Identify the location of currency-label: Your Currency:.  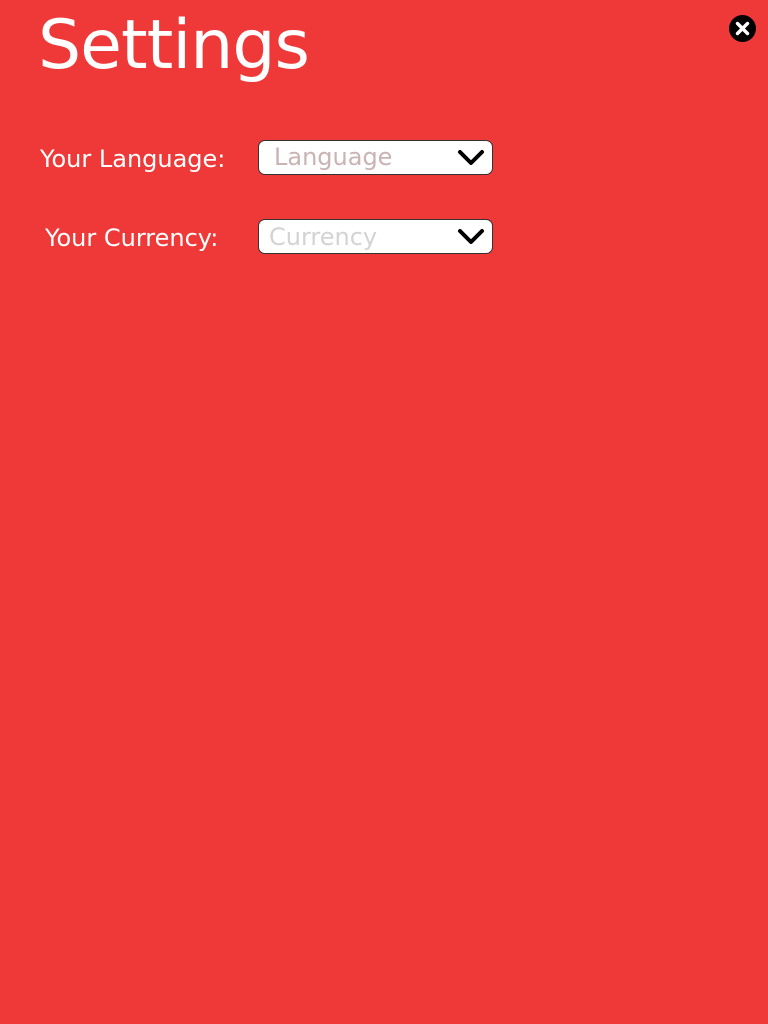
(132, 238).